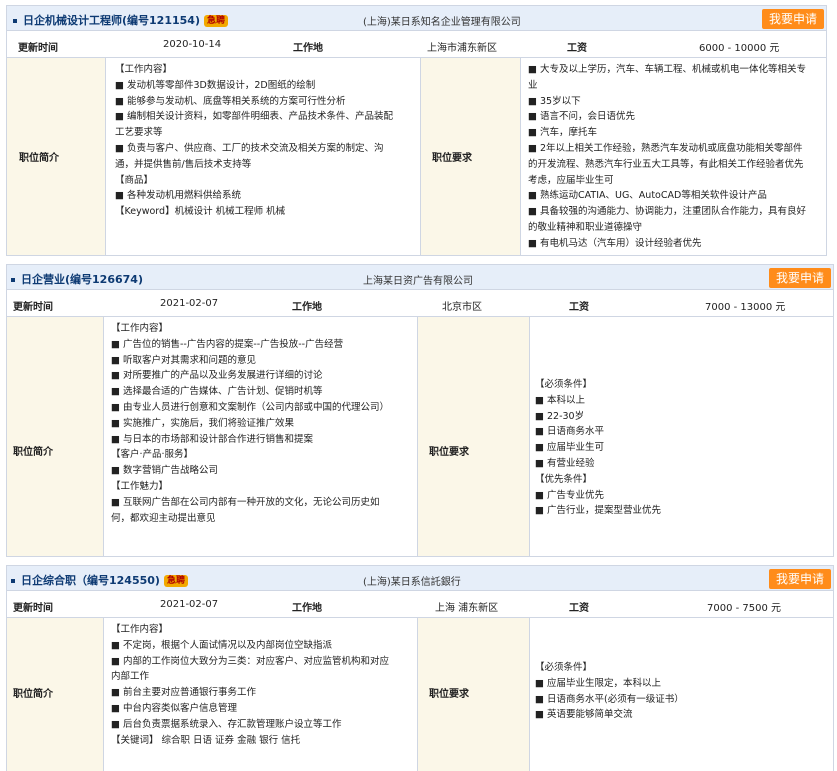 This screenshot has width=837, height=771. Describe the element at coordinates (554, 101) in the screenshot. I see `list-item: ■ 35岁以下` at that location.